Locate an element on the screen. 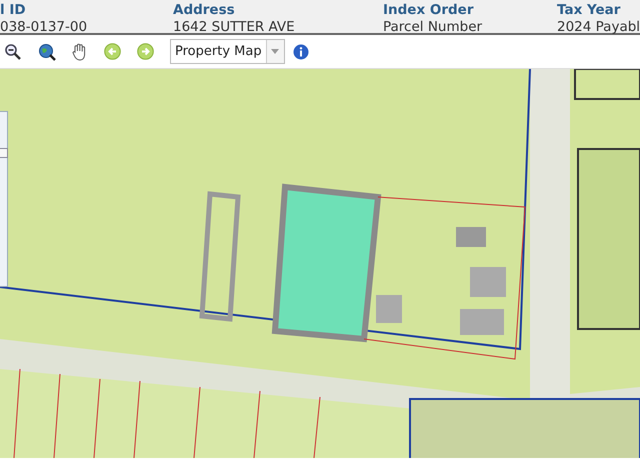 The height and width of the screenshot is (460, 640). field-label: Index Order is located at coordinates (428, 10).